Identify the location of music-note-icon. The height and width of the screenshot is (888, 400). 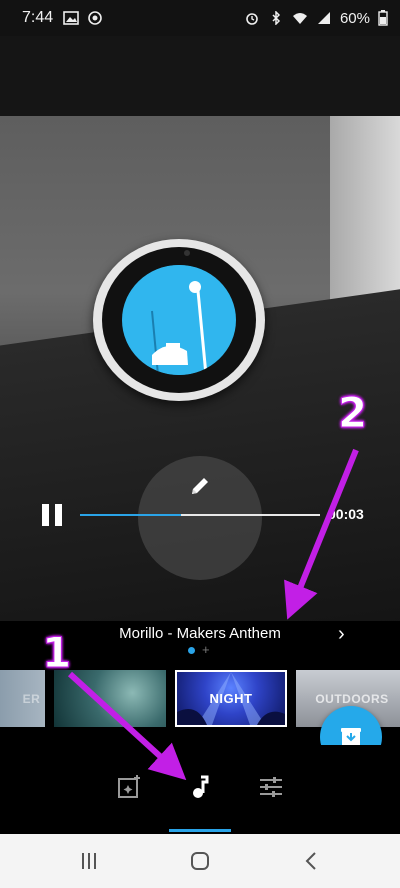
(200, 787).